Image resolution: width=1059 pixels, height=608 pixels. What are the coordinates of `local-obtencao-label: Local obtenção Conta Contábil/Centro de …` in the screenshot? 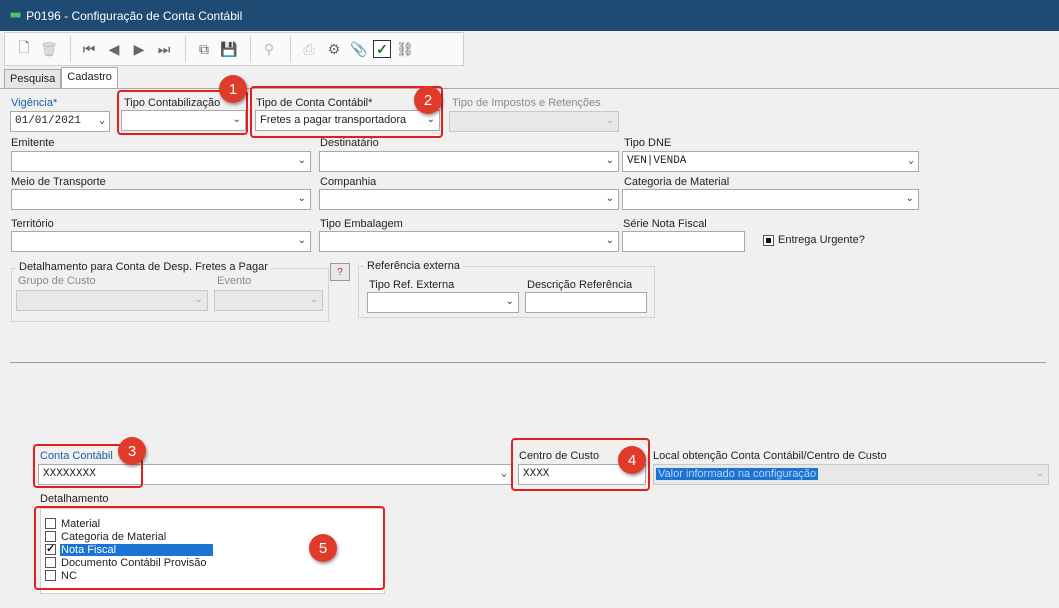 It's located at (770, 456).